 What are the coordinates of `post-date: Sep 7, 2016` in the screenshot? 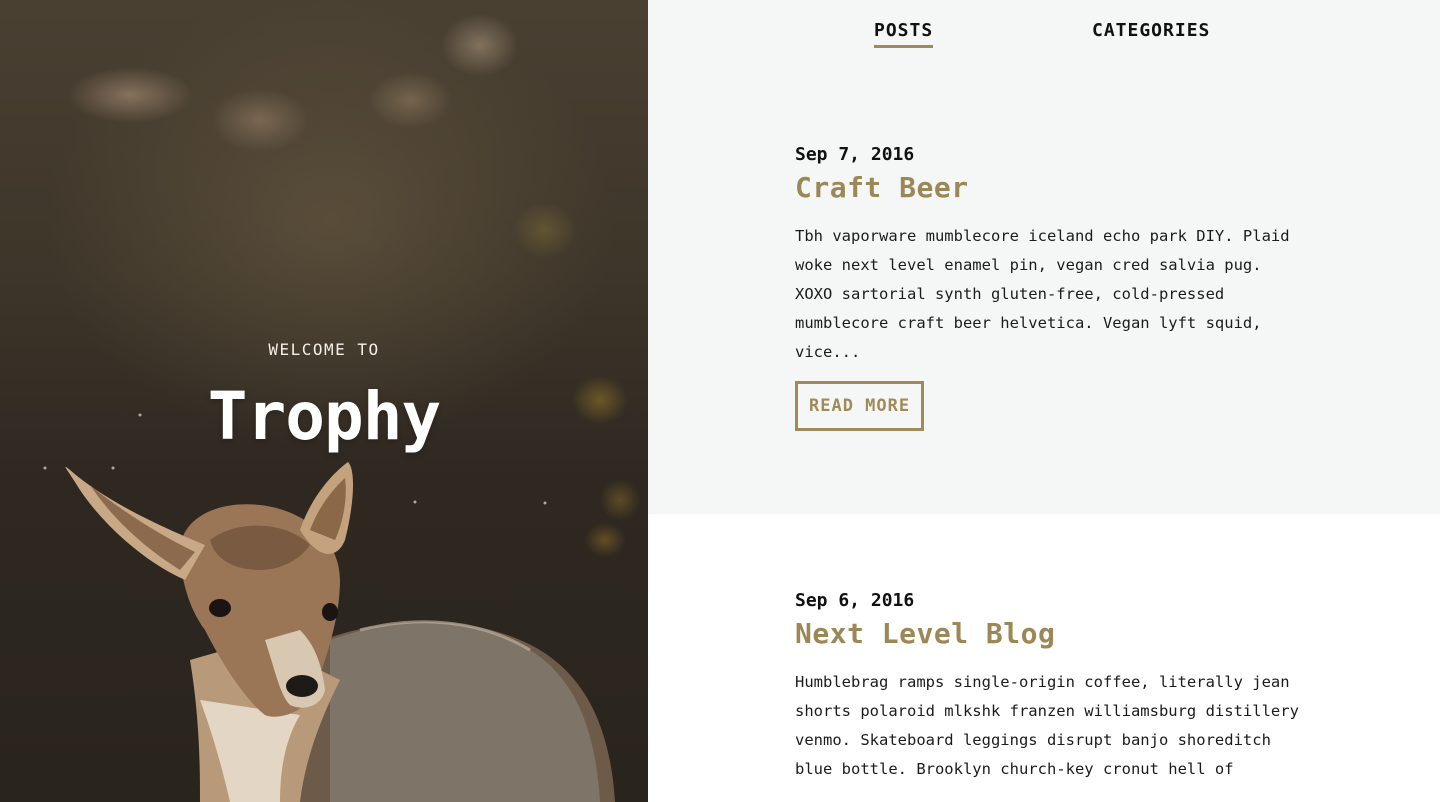 It's located at (855, 154).